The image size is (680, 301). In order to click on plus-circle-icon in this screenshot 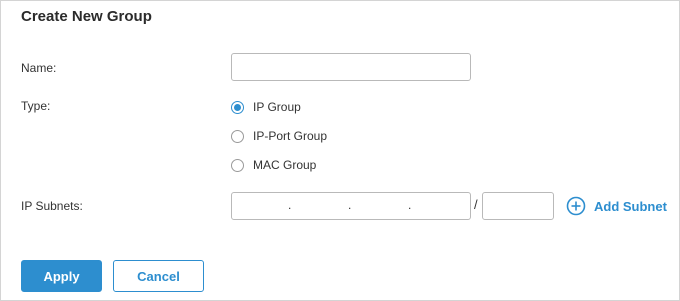, I will do `click(576, 206)`.